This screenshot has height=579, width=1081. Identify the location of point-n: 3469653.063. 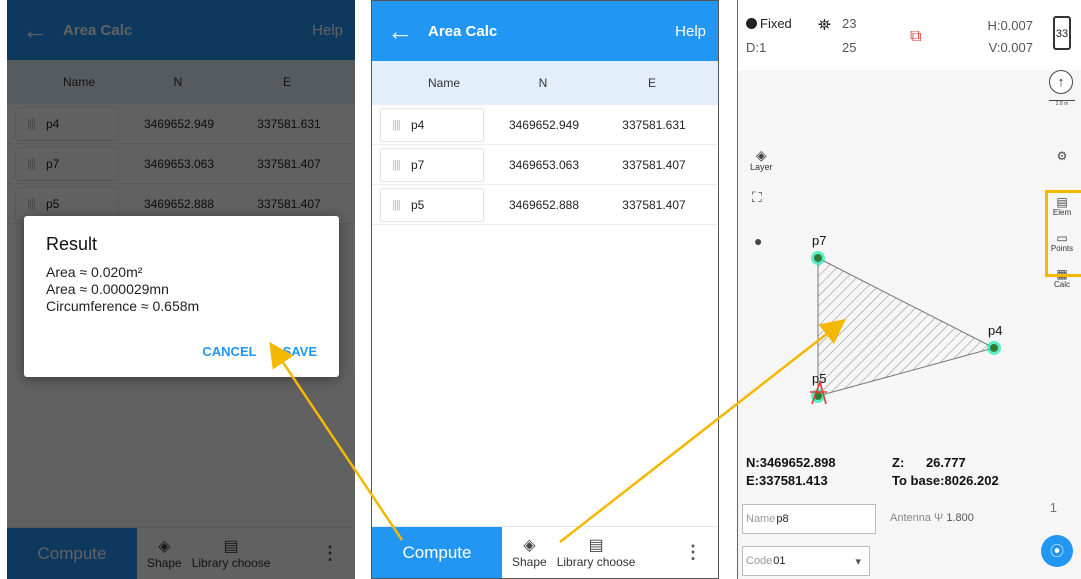
(544, 164).